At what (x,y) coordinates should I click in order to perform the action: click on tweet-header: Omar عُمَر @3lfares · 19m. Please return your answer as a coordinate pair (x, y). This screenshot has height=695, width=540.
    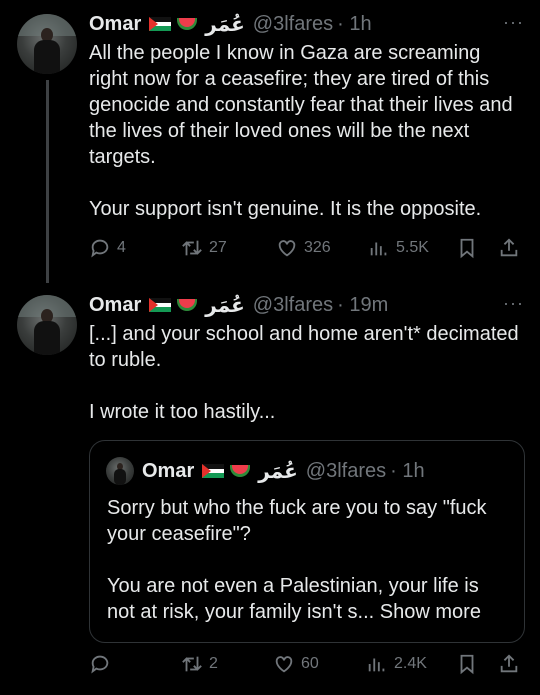
    Looking at the image, I should click on (306, 305).